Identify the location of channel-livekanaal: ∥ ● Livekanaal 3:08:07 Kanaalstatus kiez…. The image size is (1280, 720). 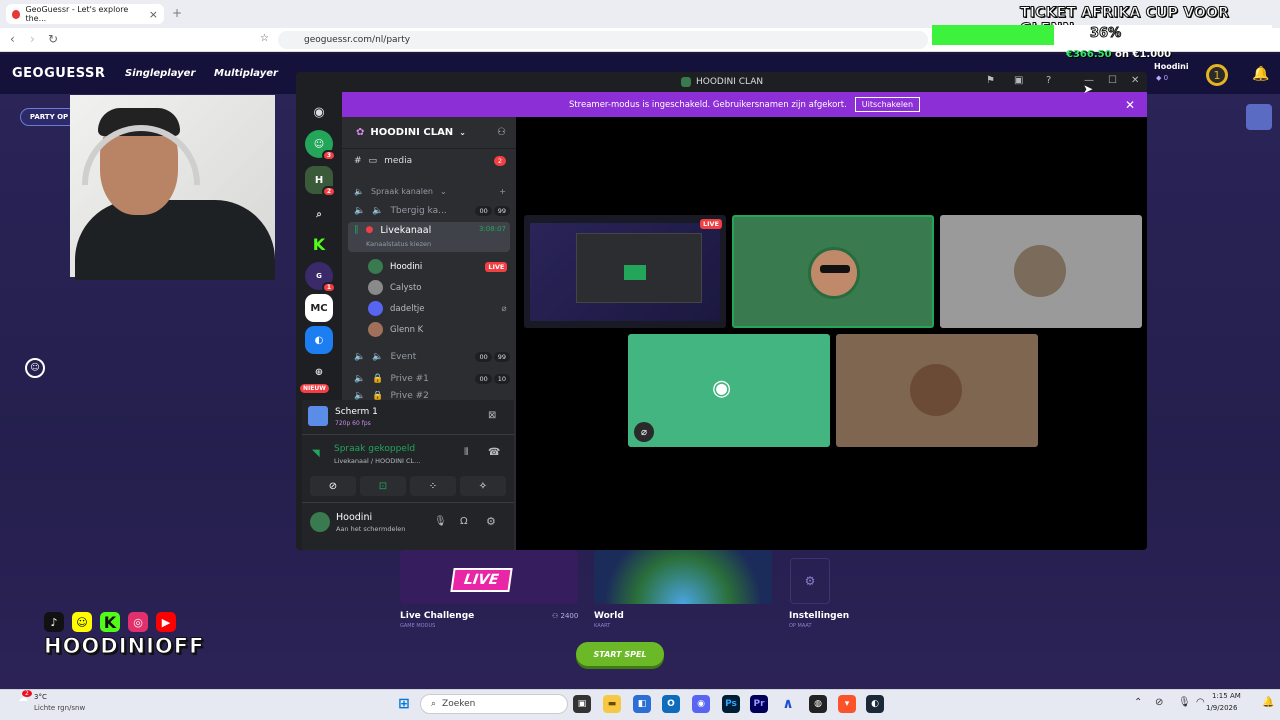
(429, 237).